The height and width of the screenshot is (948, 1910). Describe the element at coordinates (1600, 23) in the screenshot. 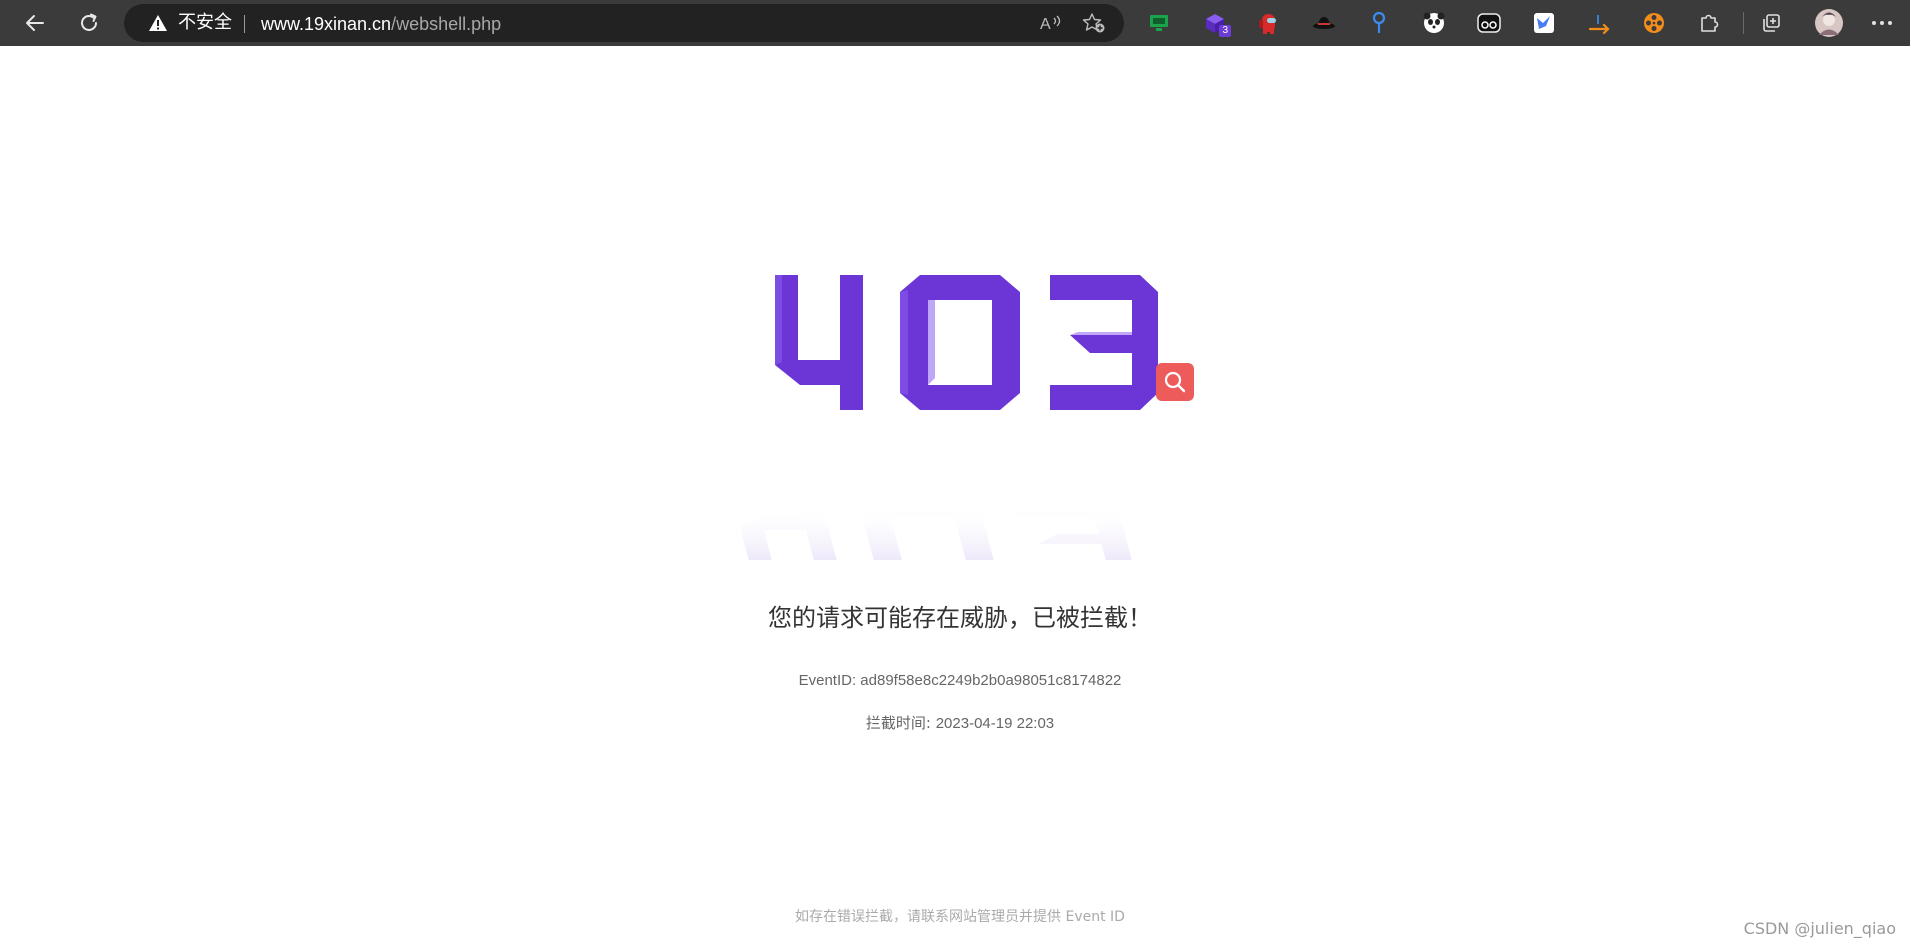

I see `arrow-extension-icon` at that location.